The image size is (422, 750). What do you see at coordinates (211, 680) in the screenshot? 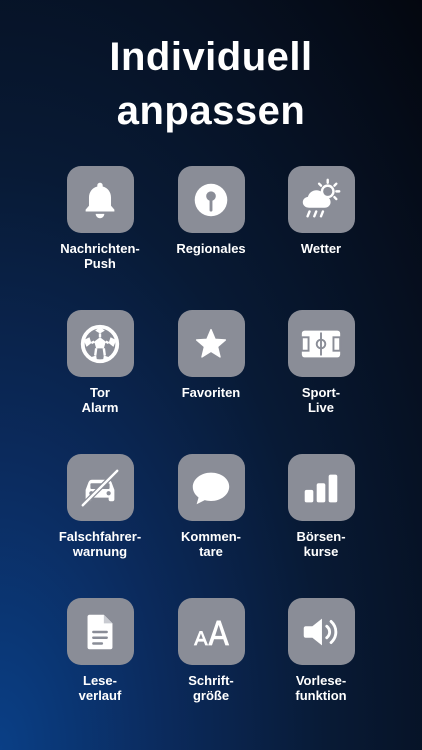
I see `label-line-1: Schrift-` at bounding box center [211, 680].